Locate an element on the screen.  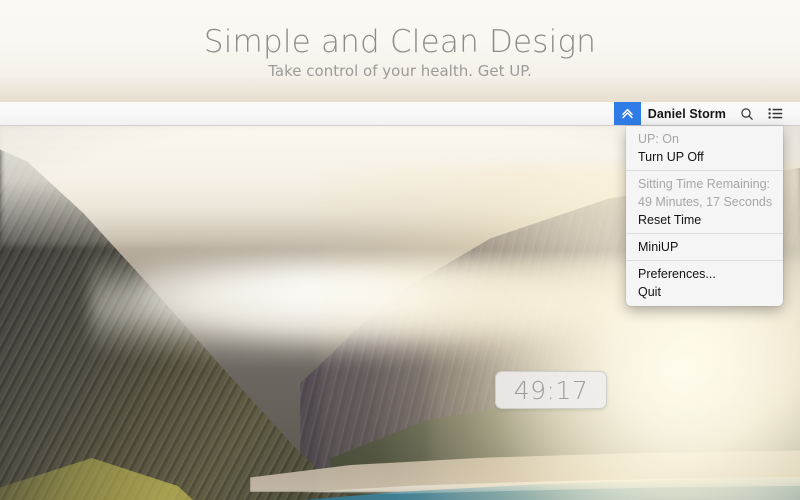
page-title: Simple and Clean Design is located at coordinates (400, 42).